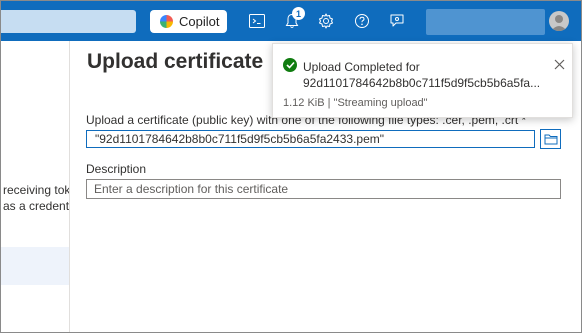 The image size is (582, 333). I want to click on left-panel-text-1: receiving tok, so click(37, 190).